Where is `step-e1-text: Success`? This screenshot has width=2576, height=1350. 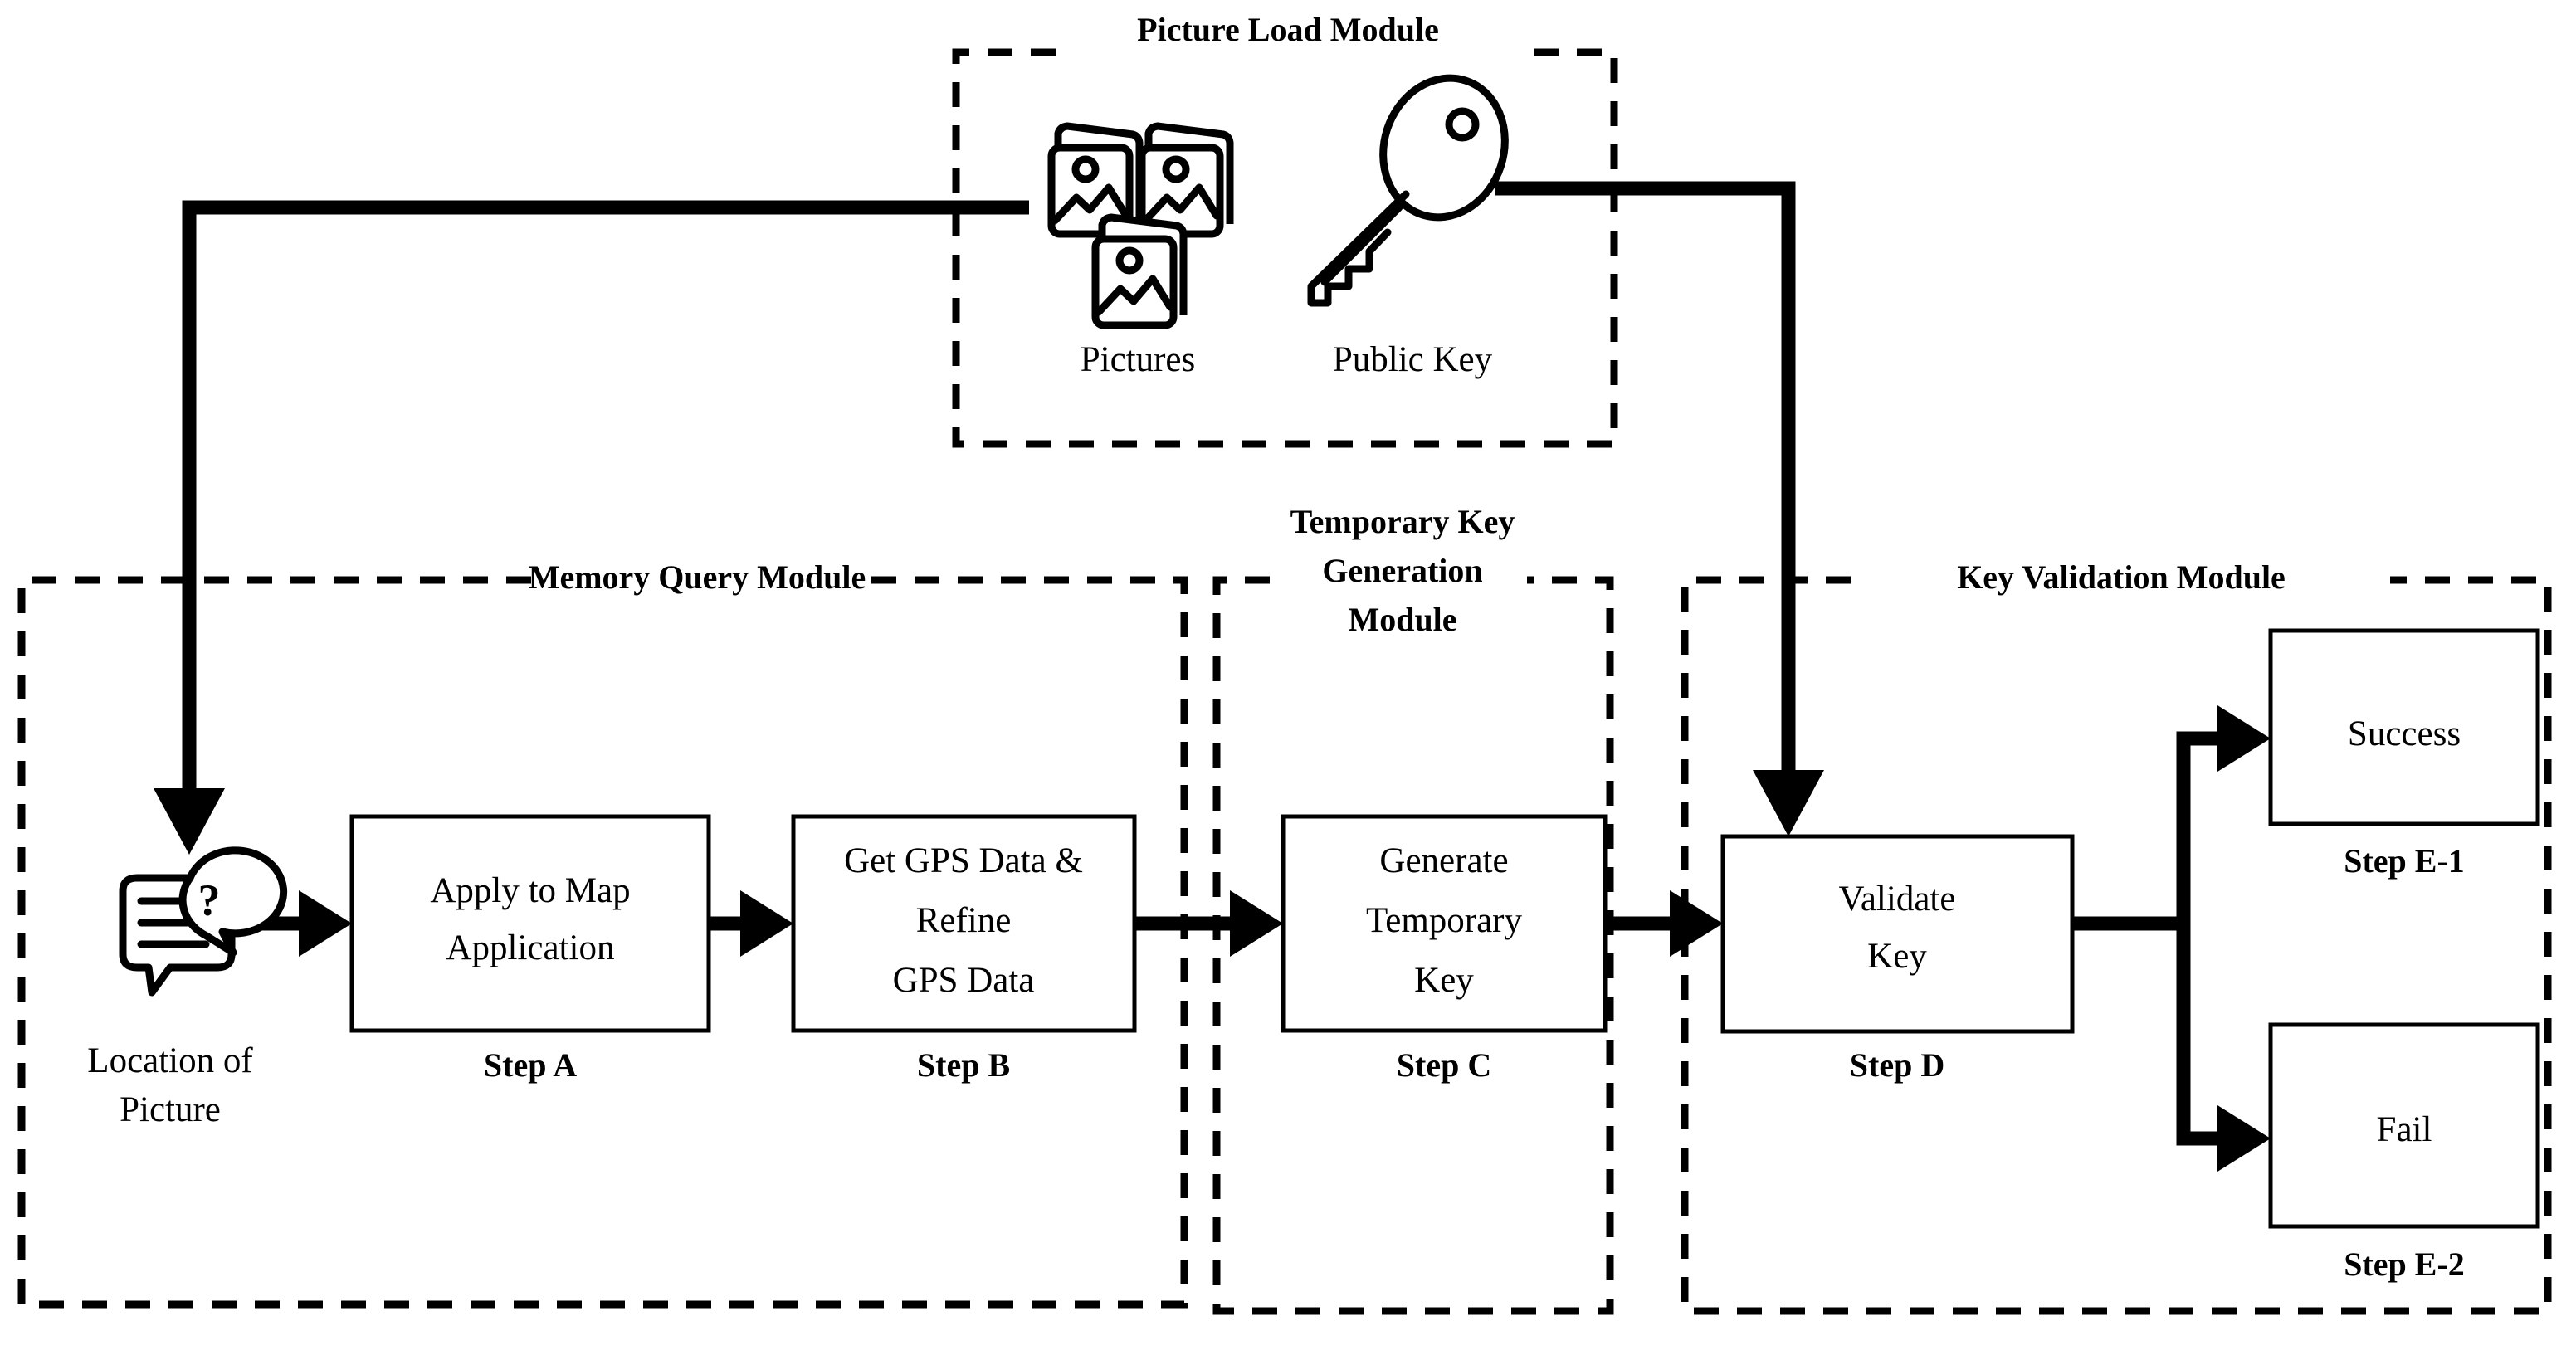
step-e1-text: Success is located at coordinates (2404, 733).